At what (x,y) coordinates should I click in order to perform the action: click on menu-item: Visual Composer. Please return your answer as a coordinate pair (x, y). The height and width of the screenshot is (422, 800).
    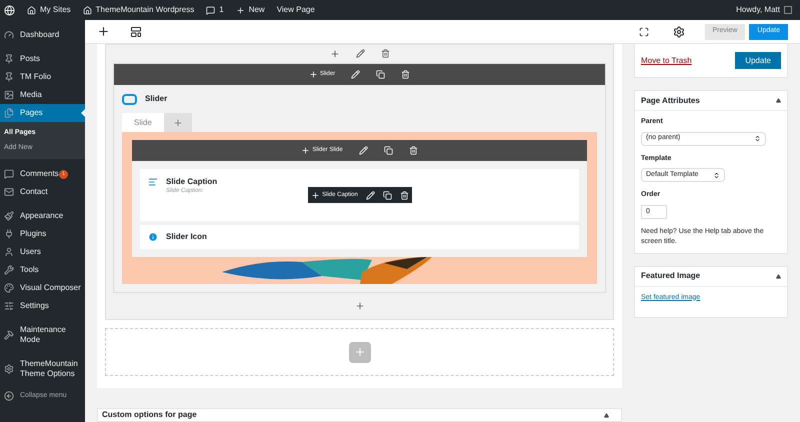
    Looking at the image, I should click on (42, 288).